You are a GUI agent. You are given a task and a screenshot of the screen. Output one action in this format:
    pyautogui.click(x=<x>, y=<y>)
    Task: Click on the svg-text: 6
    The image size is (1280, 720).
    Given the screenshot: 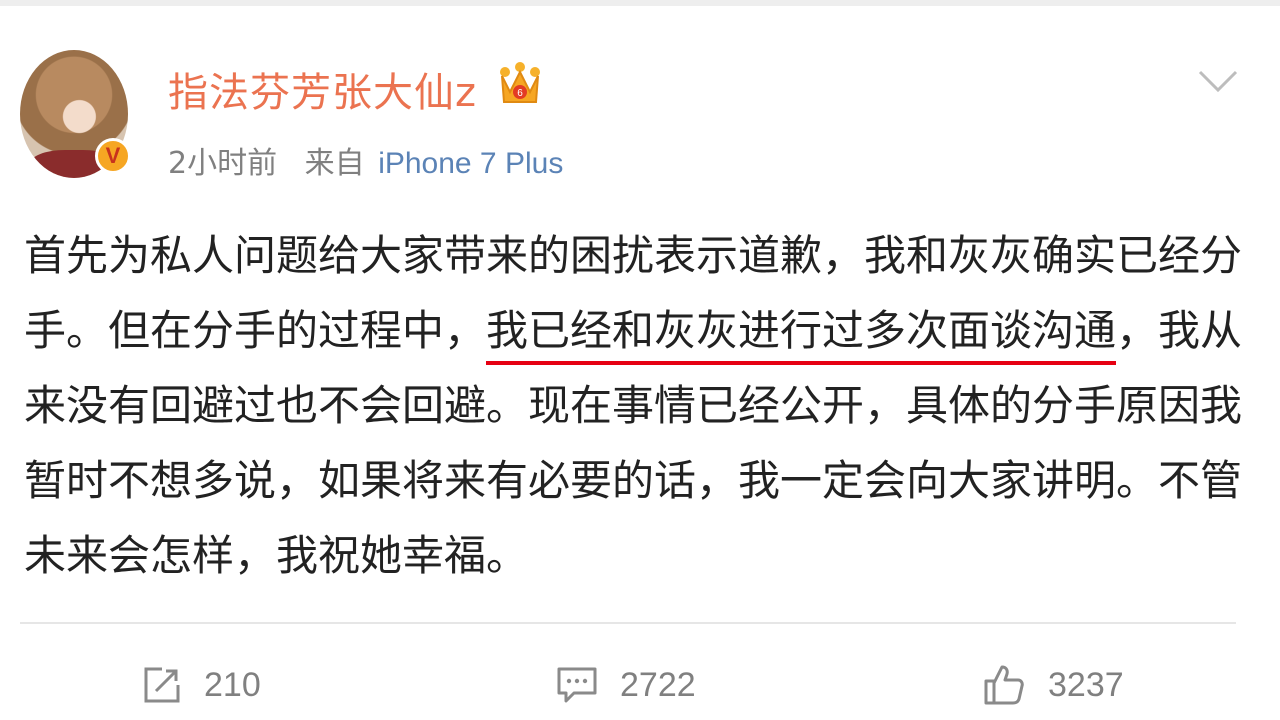 What is the action you would take?
    pyautogui.click(x=520, y=93)
    